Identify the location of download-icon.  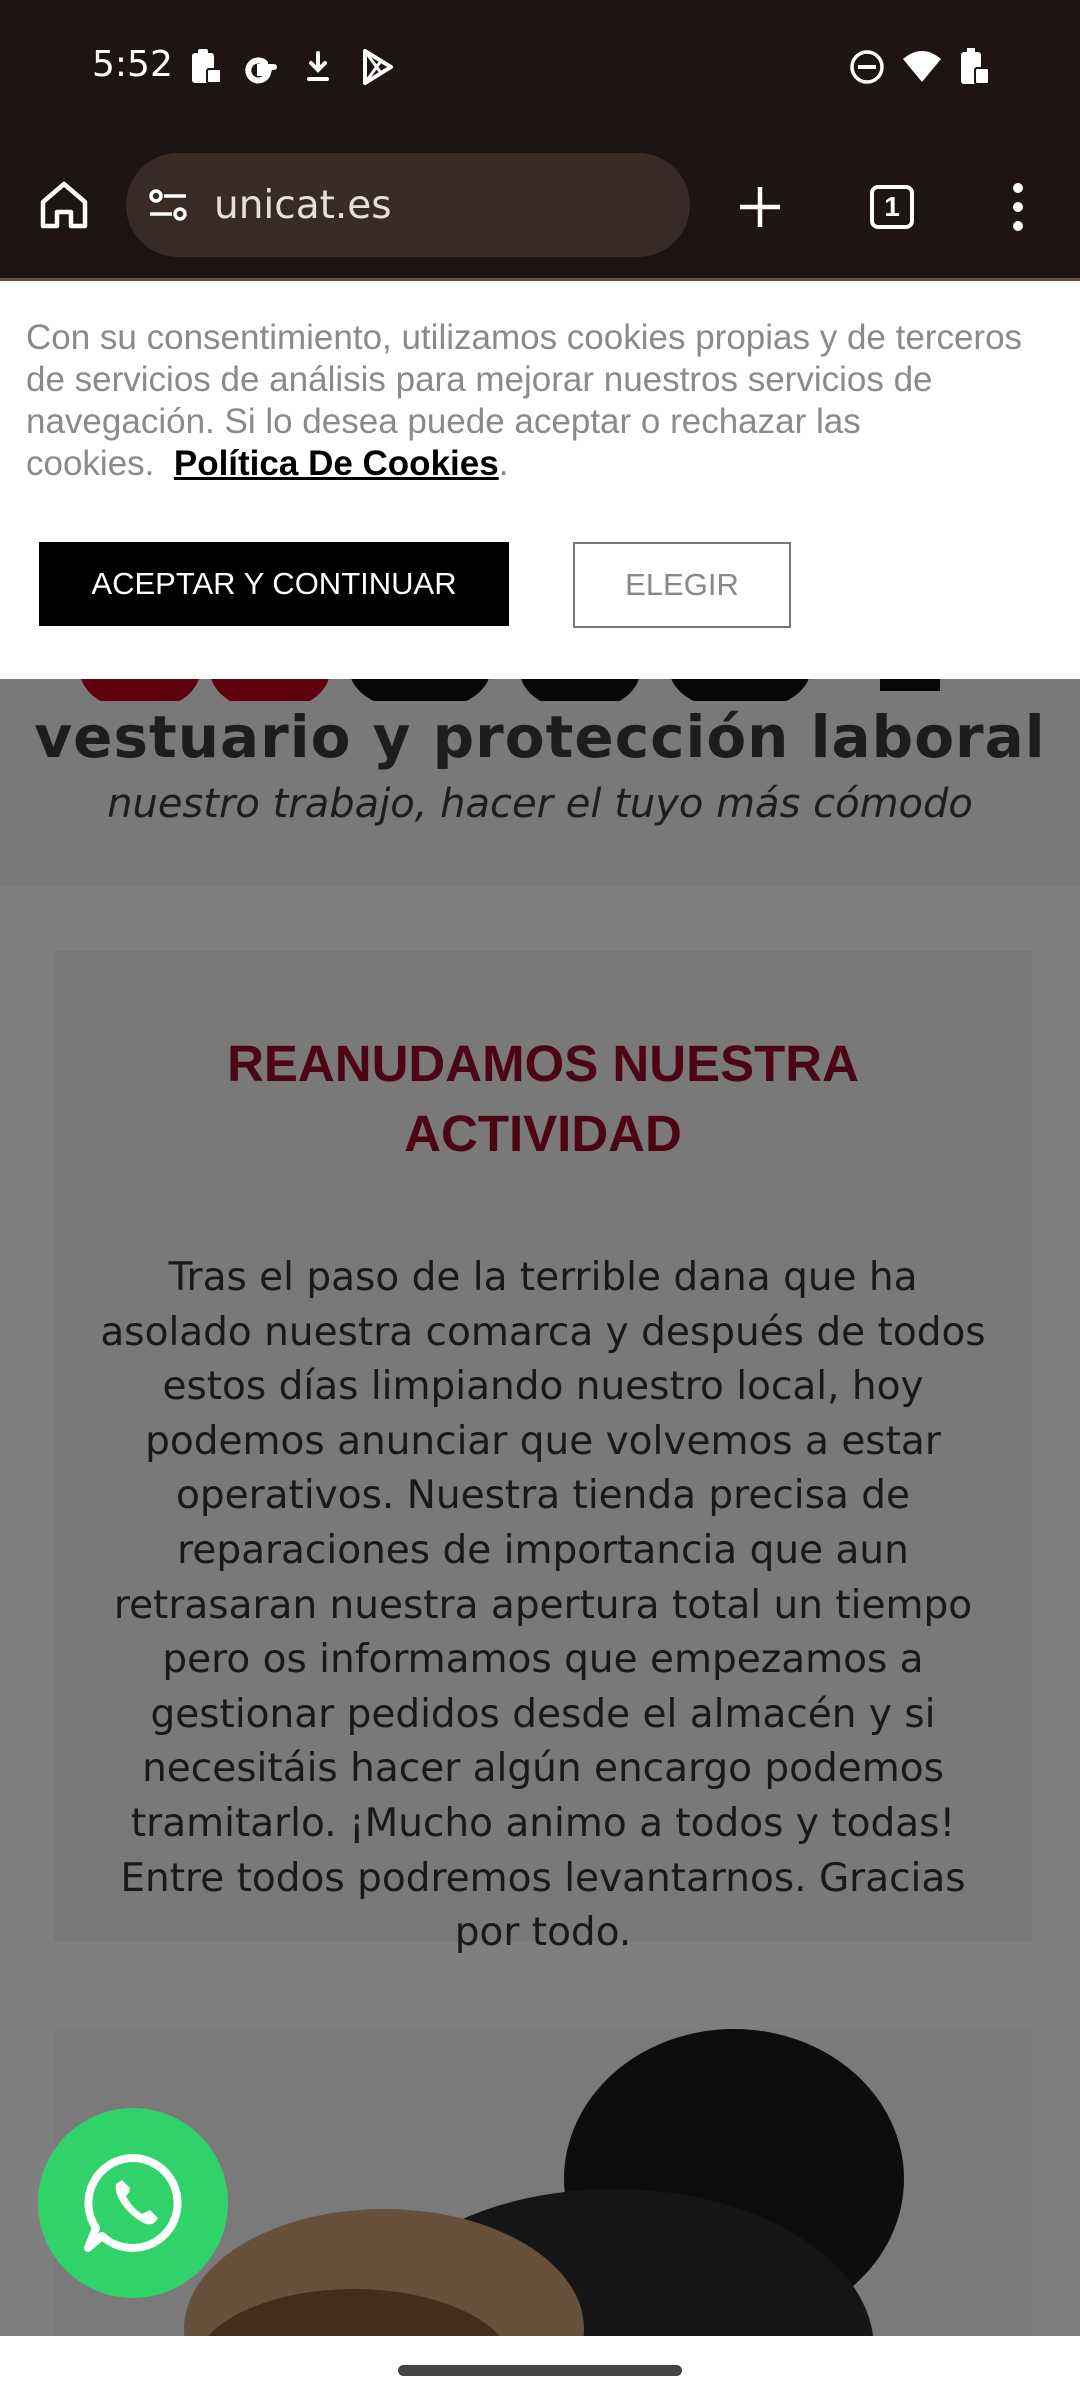
(318, 67).